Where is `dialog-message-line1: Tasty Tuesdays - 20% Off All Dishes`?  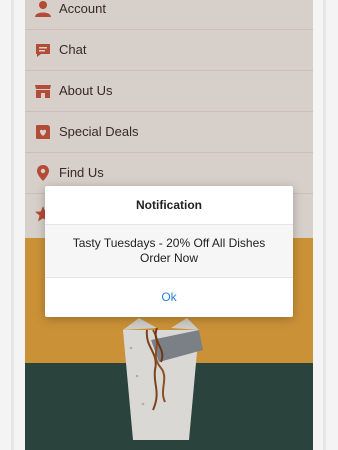 dialog-message-line1: Tasty Tuesdays - 20% Off All Dishes is located at coordinates (169, 243).